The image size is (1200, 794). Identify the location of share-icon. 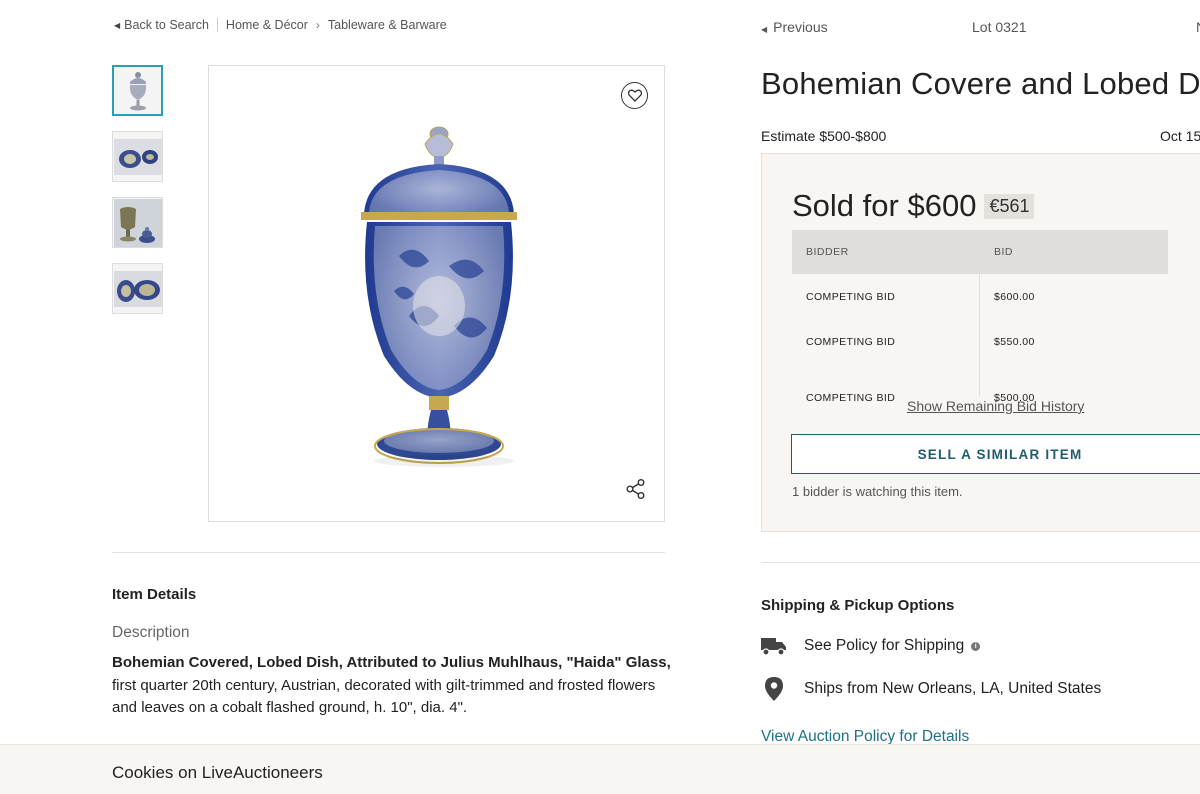
(635, 489).